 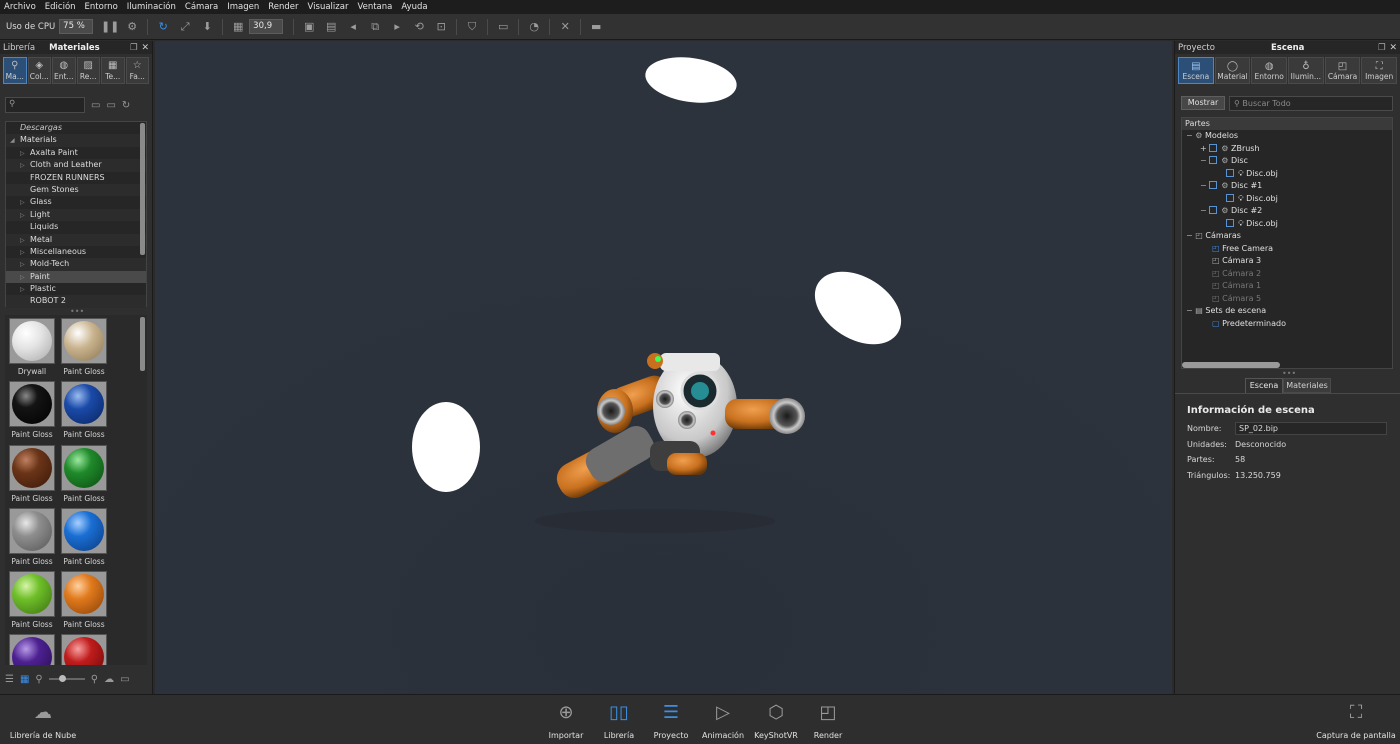 I want to click on import-button: ⊕ Importar, so click(x=566, y=720).